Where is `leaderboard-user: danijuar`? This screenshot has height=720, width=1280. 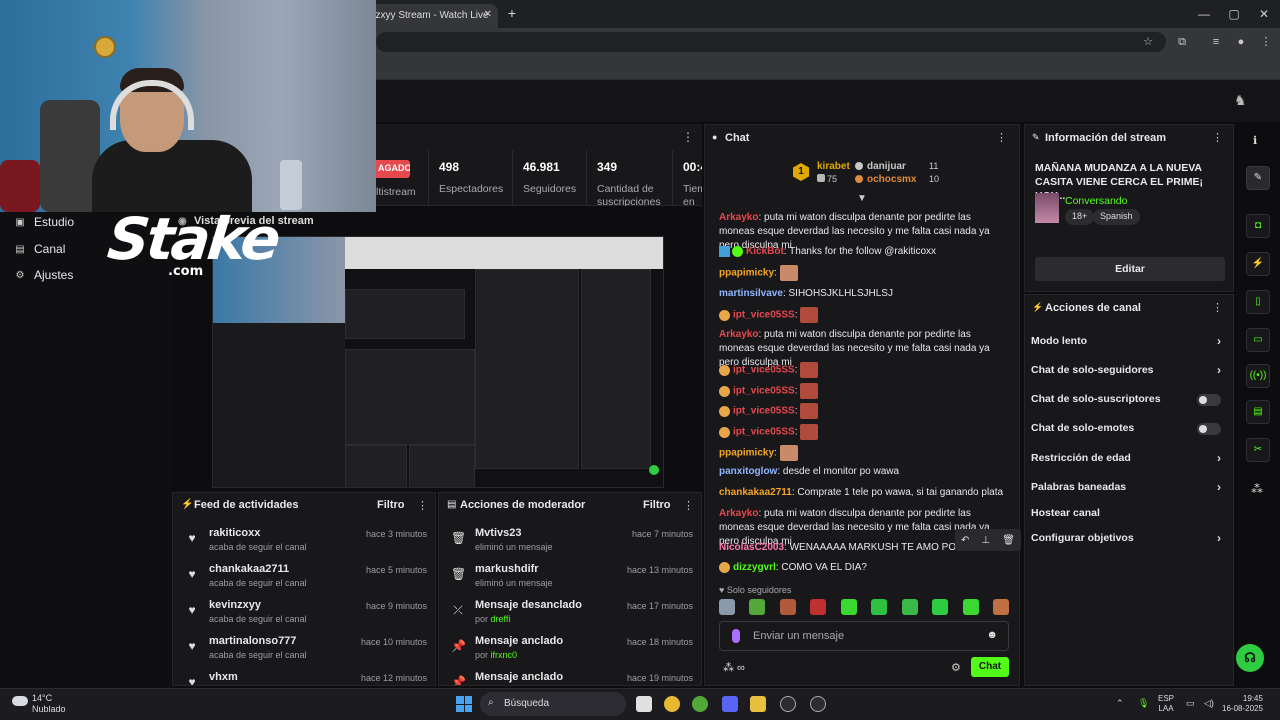
leaderboard-user: danijuar is located at coordinates (886, 166).